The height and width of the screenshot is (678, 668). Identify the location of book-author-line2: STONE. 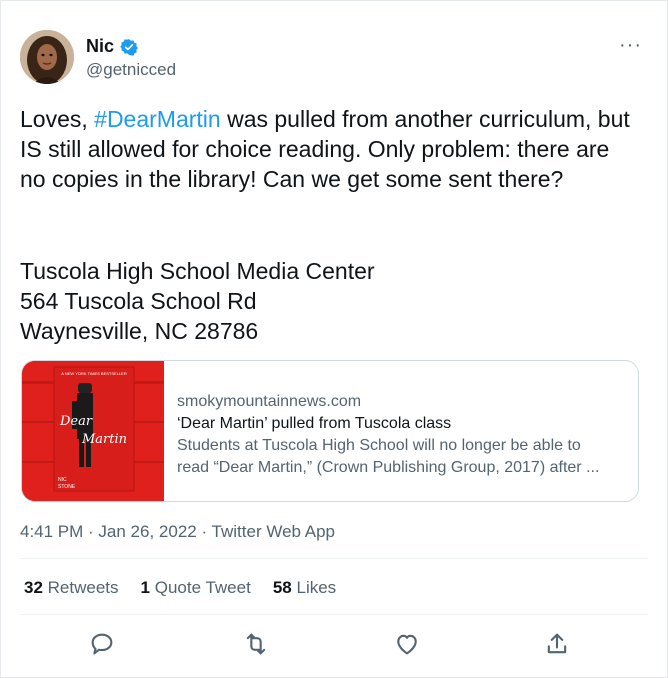
(67, 487).